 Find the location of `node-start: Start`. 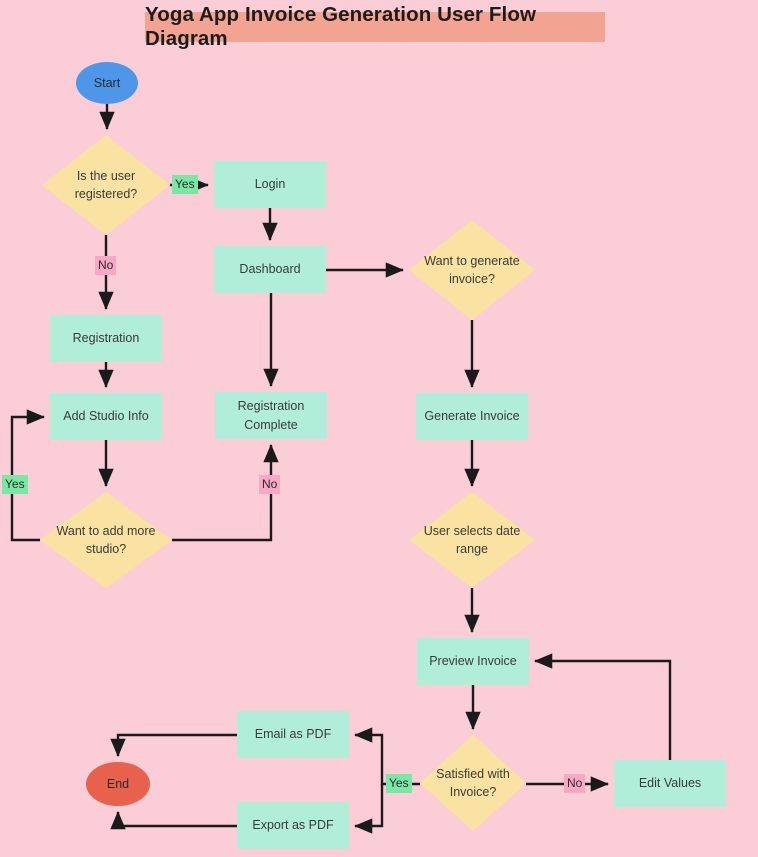

node-start: Start is located at coordinates (107, 83).